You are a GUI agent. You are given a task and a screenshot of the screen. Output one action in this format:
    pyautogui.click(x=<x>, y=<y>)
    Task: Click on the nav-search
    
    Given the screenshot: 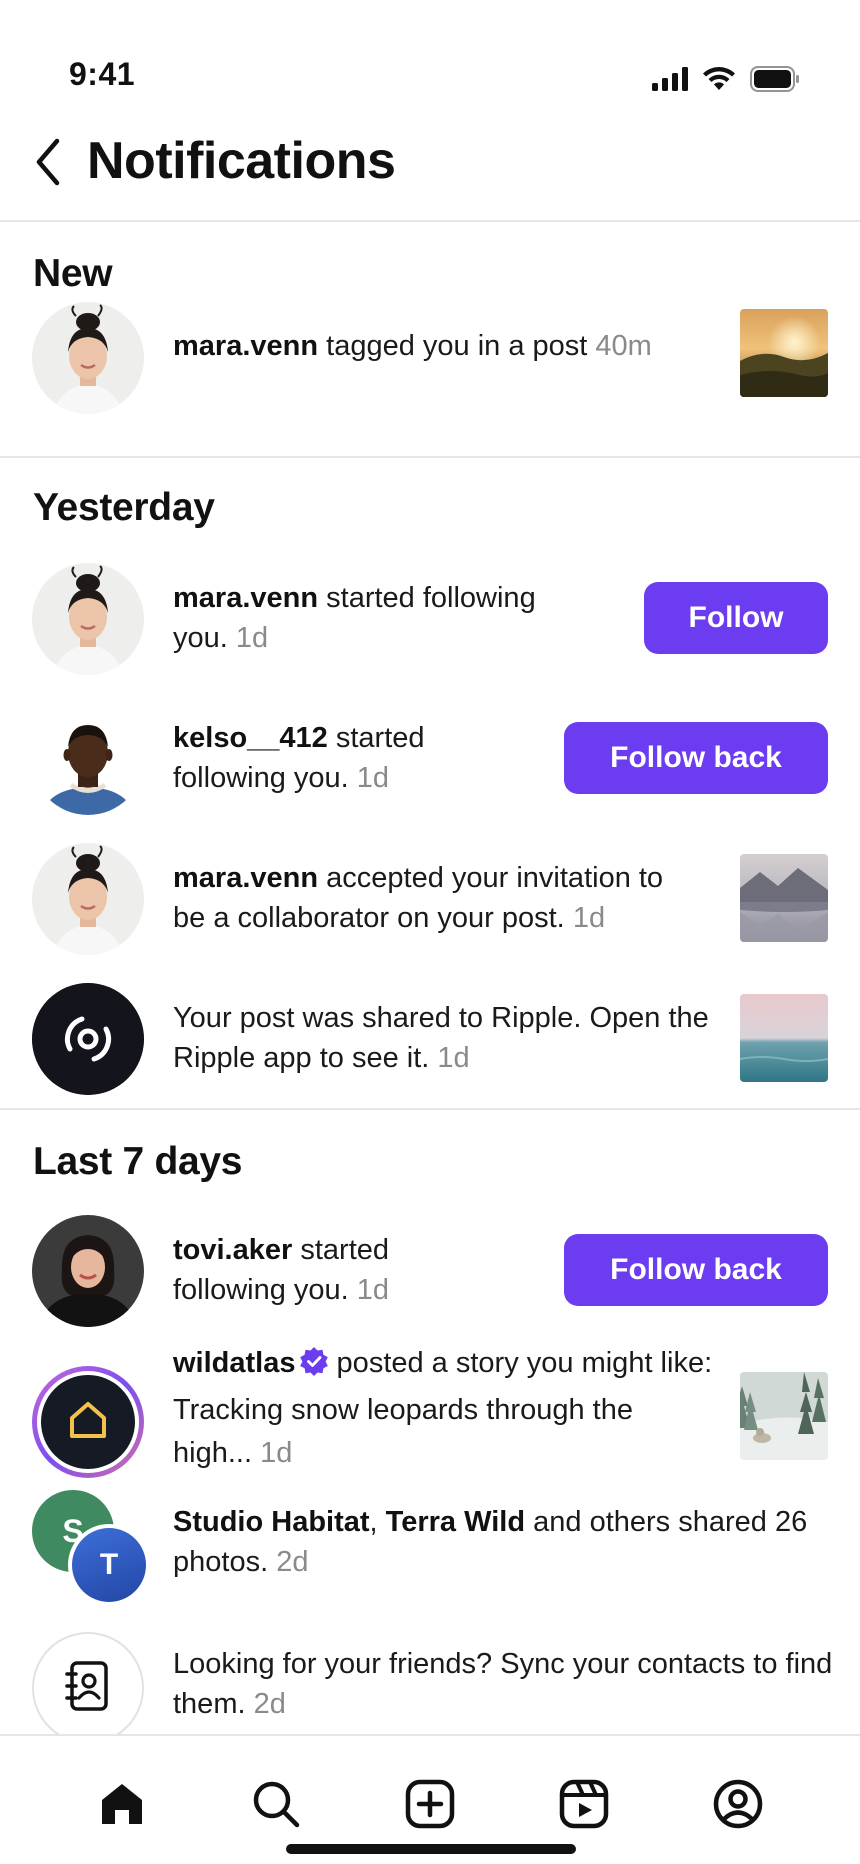 What is the action you would take?
    pyautogui.click(x=276, y=1806)
    